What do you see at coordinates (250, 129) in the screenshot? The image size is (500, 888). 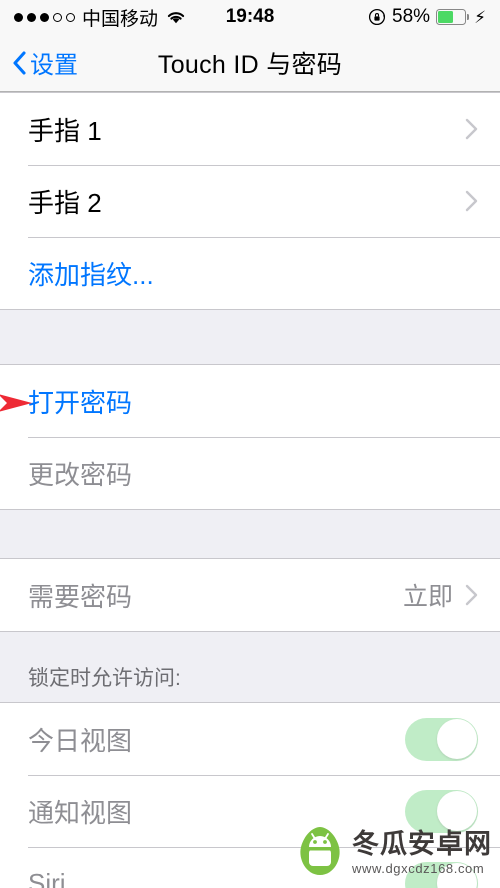 I see `row-finger-1: 手指 1` at bounding box center [250, 129].